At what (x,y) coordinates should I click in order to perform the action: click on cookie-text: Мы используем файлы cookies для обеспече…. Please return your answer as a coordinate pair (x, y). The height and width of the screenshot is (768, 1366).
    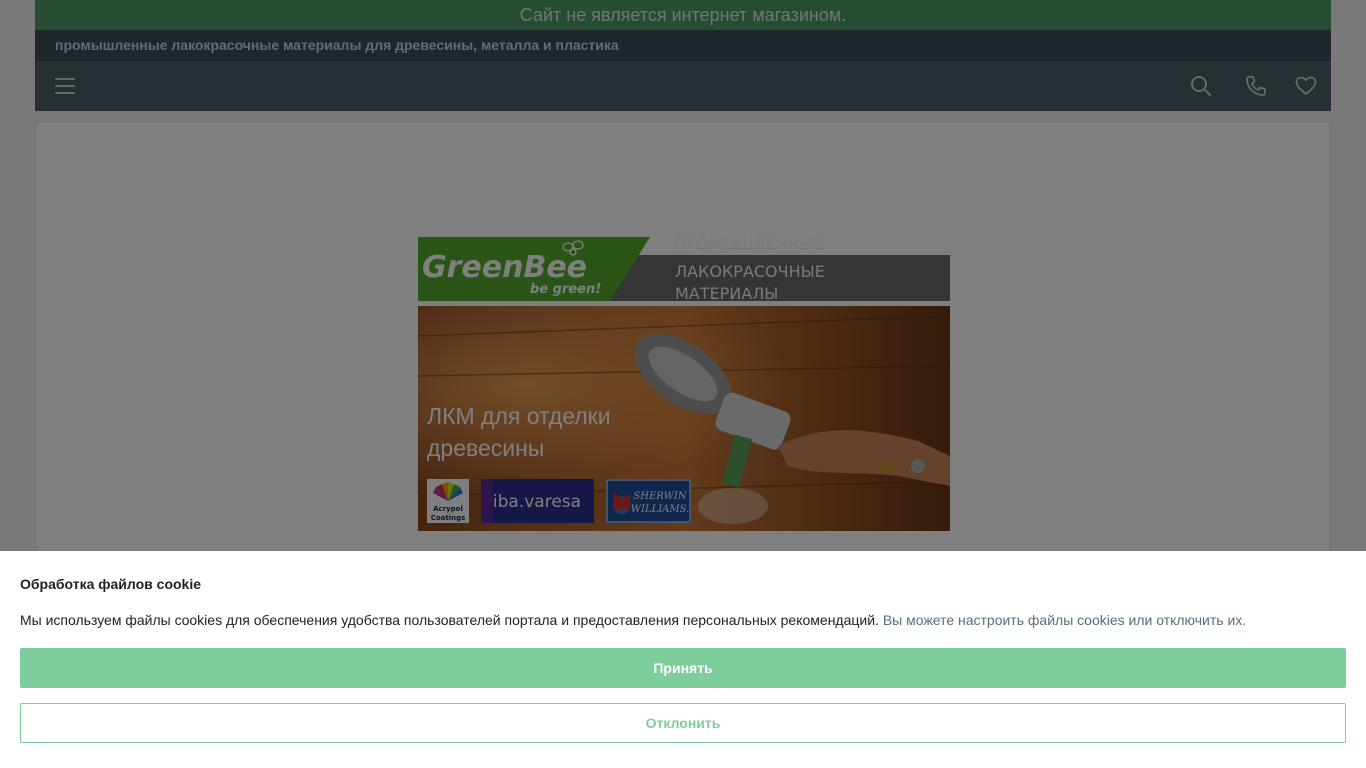
    Looking at the image, I should click on (633, 620).